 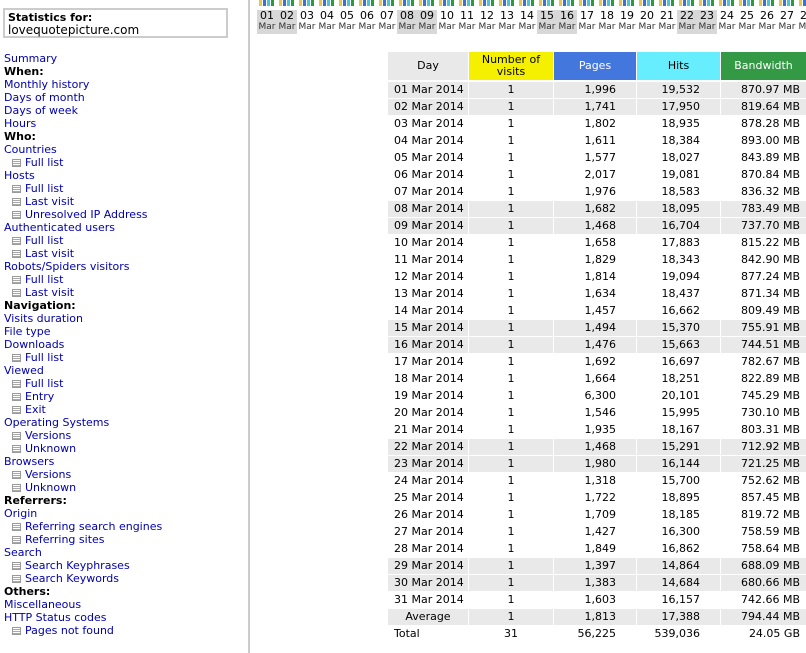 I want to click on menu-countries: Countries, so click(x=124, y=149).